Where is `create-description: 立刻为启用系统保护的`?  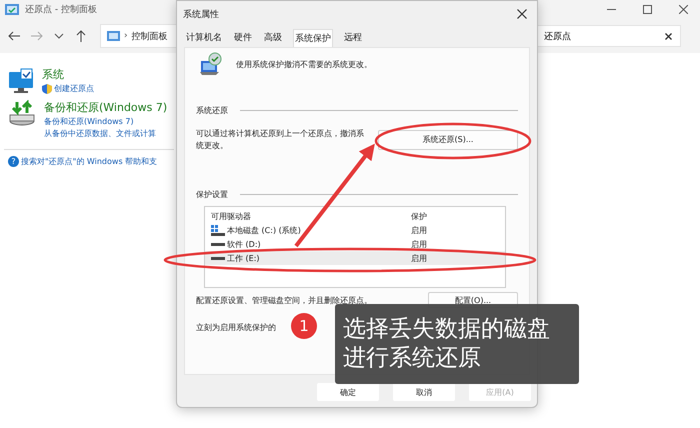
create-description: 立刻为启用系统保护的 is located at coordinates (236, 327).